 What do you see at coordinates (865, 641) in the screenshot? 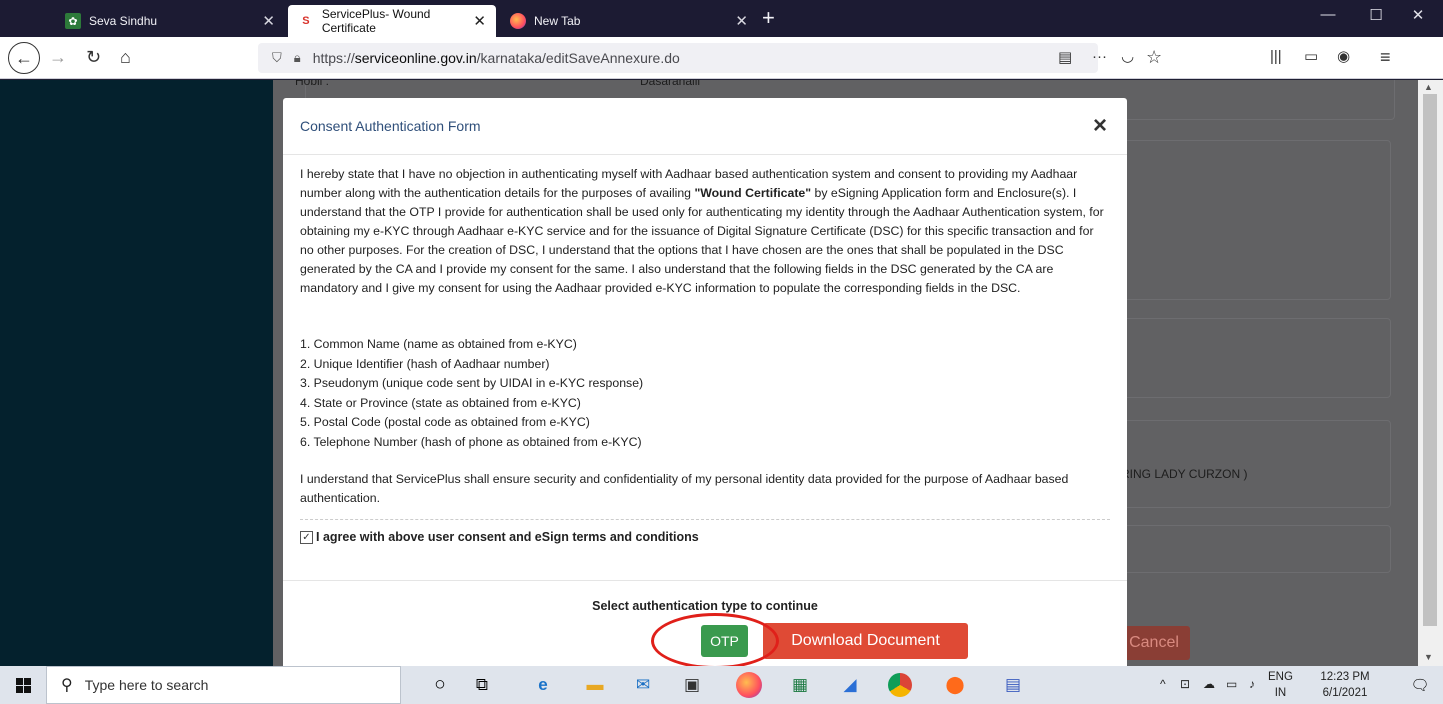
I see `download-document-button: Download Document` at bounding box center [865, 641].